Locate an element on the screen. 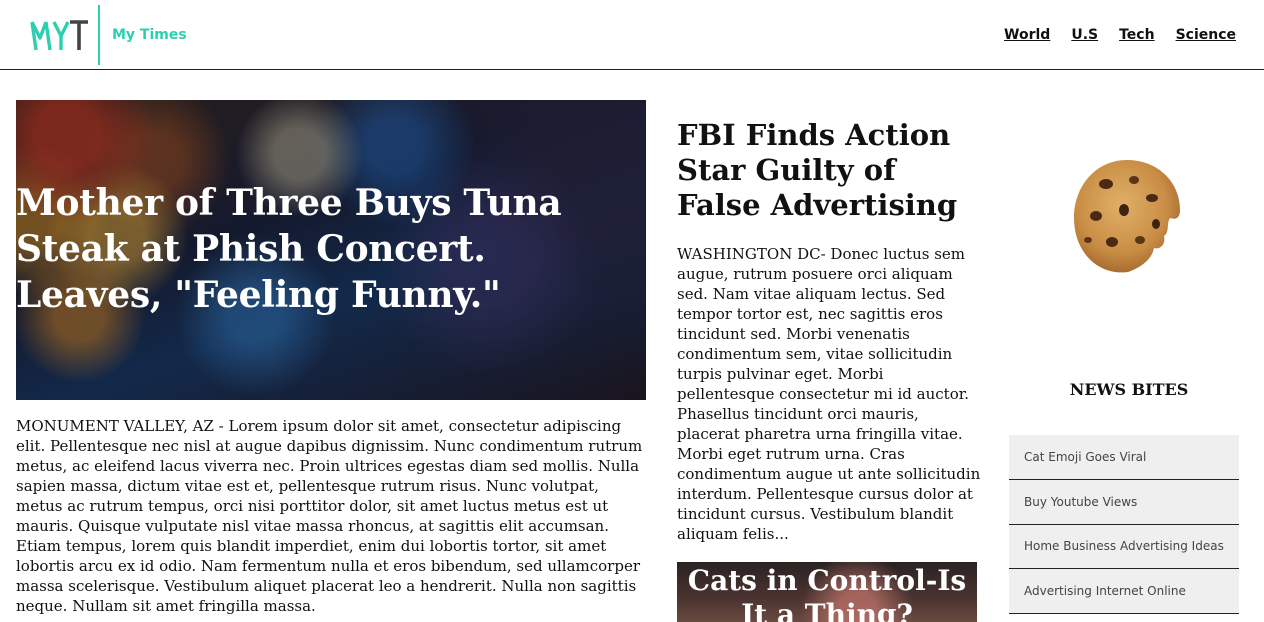 This screenshot has height=622, width=1264. news-bite-item: Buy Youtube Views is located at coordinates (1124, 502).